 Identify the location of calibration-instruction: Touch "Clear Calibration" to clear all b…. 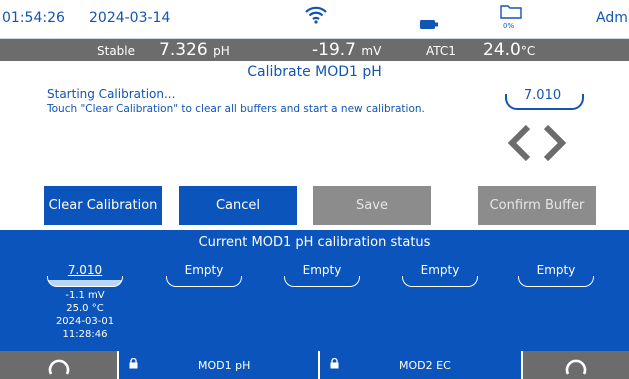
(236, 109).